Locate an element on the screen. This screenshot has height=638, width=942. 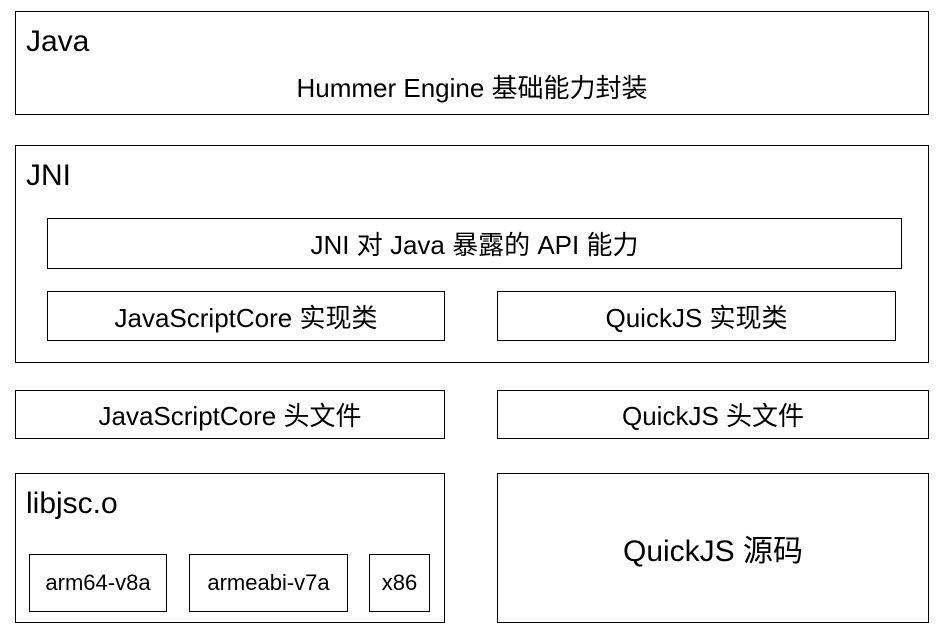
jni-quickjs-impl-box: QuickJS 实现类 is located at coordinates (696, 316).